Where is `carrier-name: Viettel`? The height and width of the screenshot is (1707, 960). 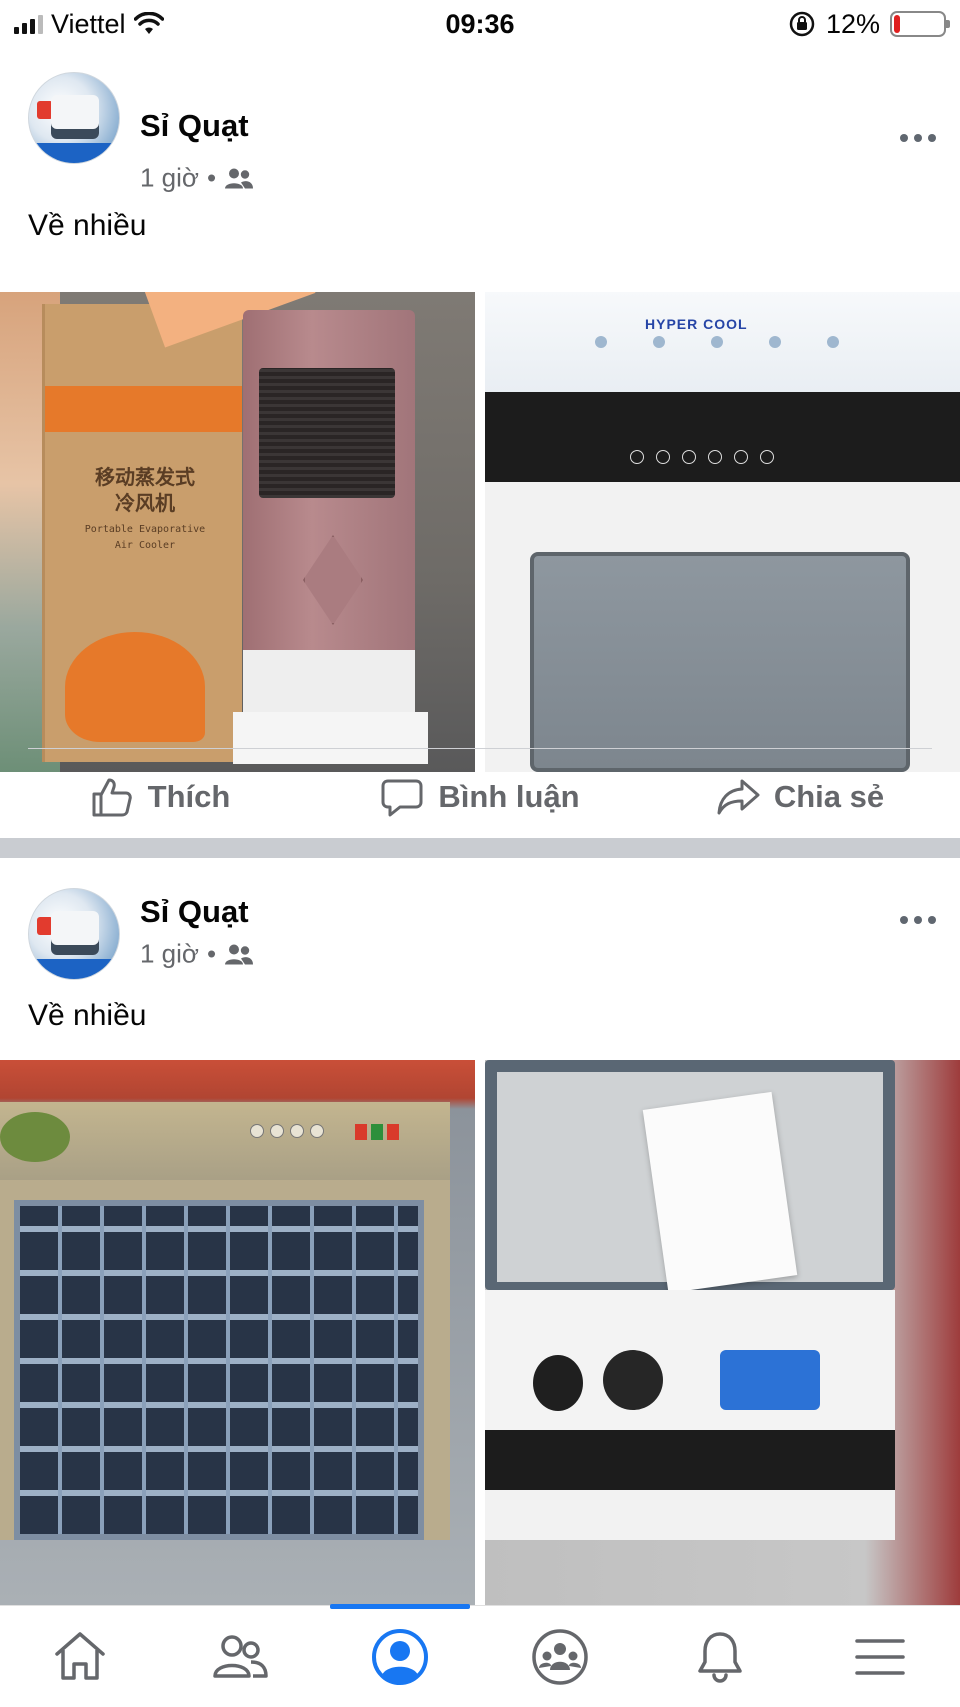 carrier-name: Viettel is located at coordinates (88, 23).